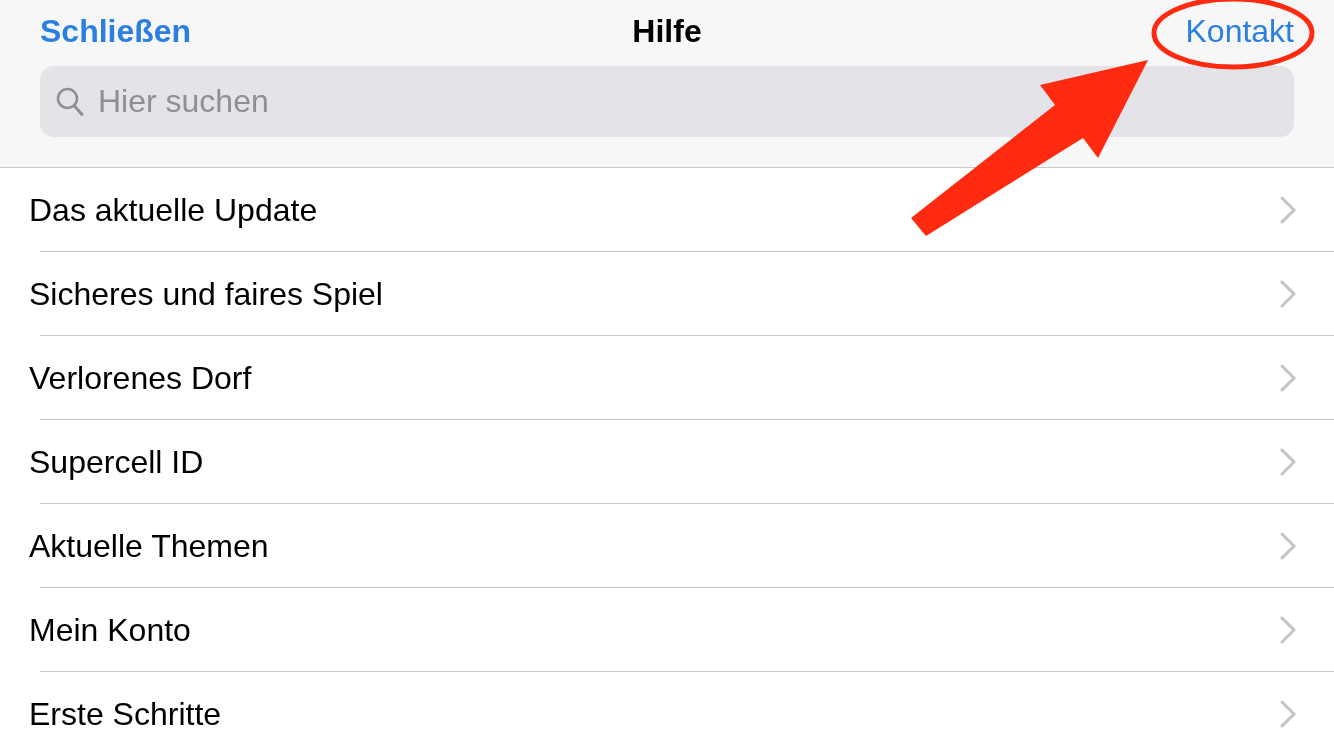 This screenshot has height=750, width=1334. What do you see at coordinates (1239, 31) in the screenshot?
I see `contact-link: Kontakt` at bounding box center [1239, 31].